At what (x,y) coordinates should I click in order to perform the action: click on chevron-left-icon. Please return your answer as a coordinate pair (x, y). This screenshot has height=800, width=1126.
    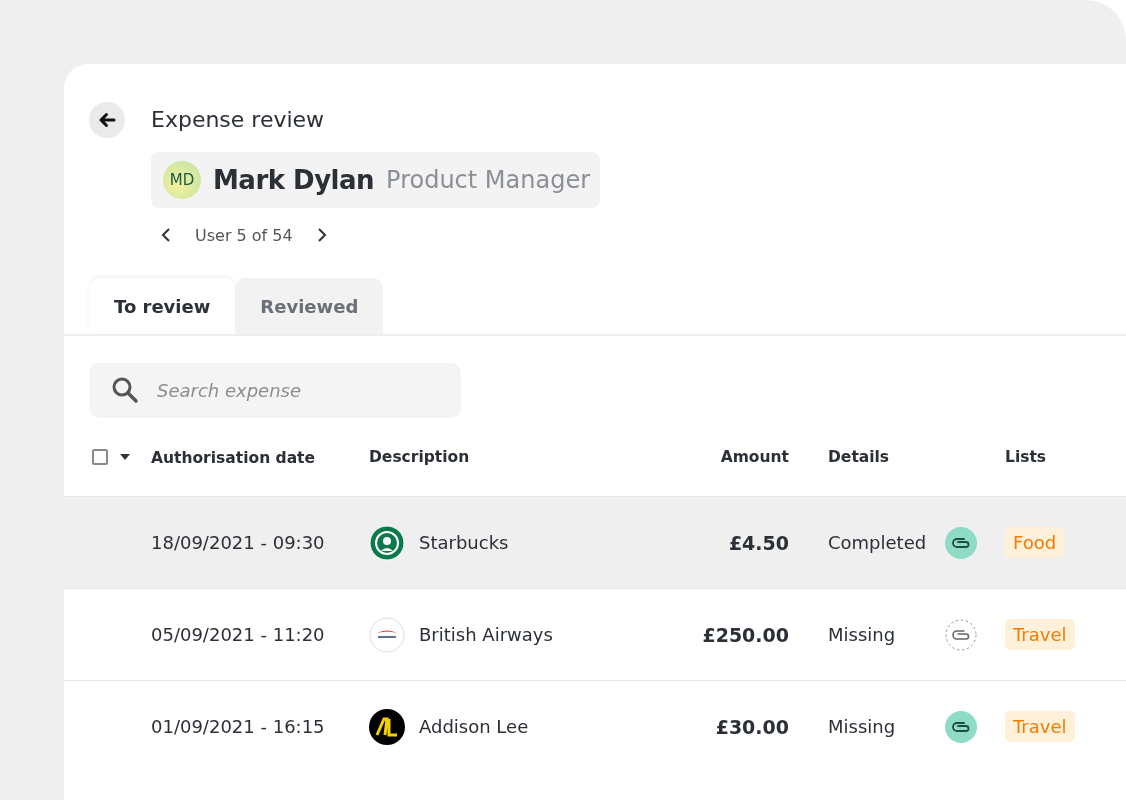
    Looking at the image, I should click on (166, 235).